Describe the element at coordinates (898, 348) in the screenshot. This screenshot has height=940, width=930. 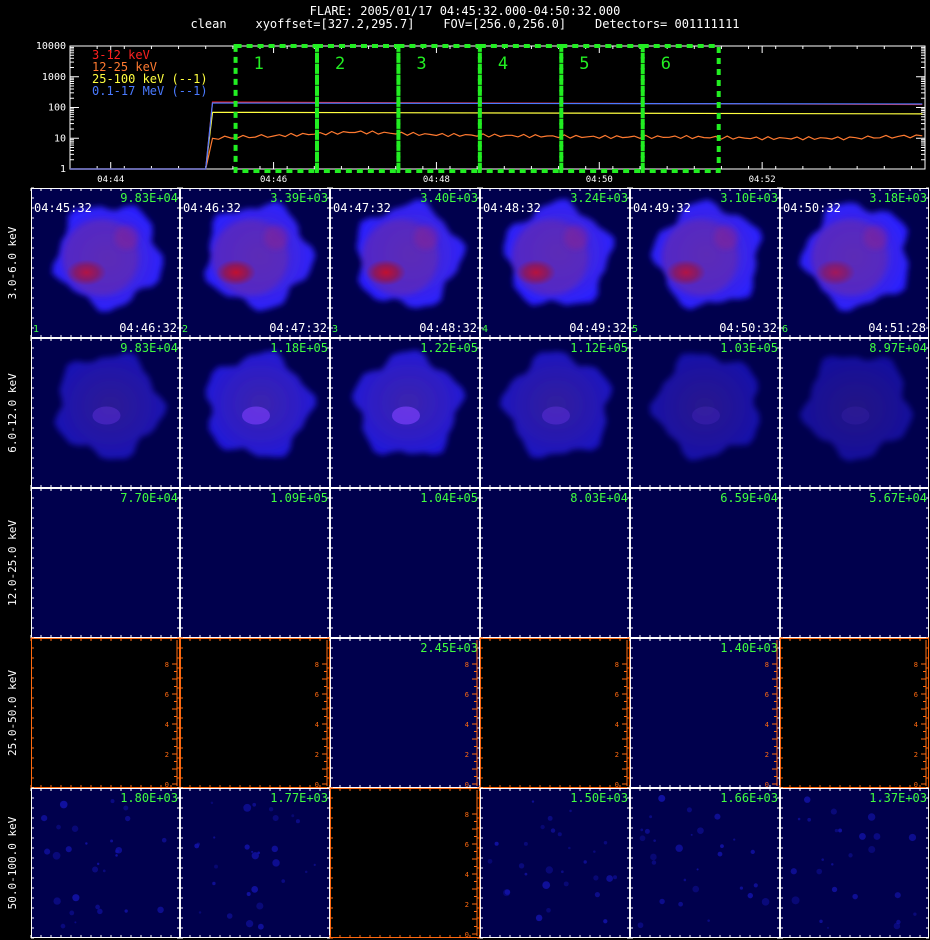
I see `peak-value: 8.97E+04` at that location.